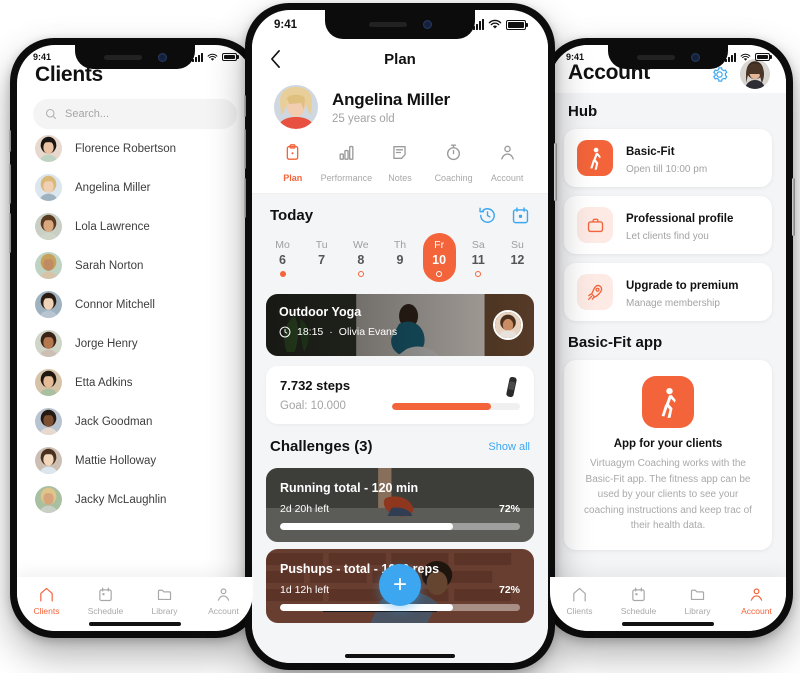 The width and height of the screenshot is (800, 673). I want to click on status-time: 9:41, so click(286, 24).